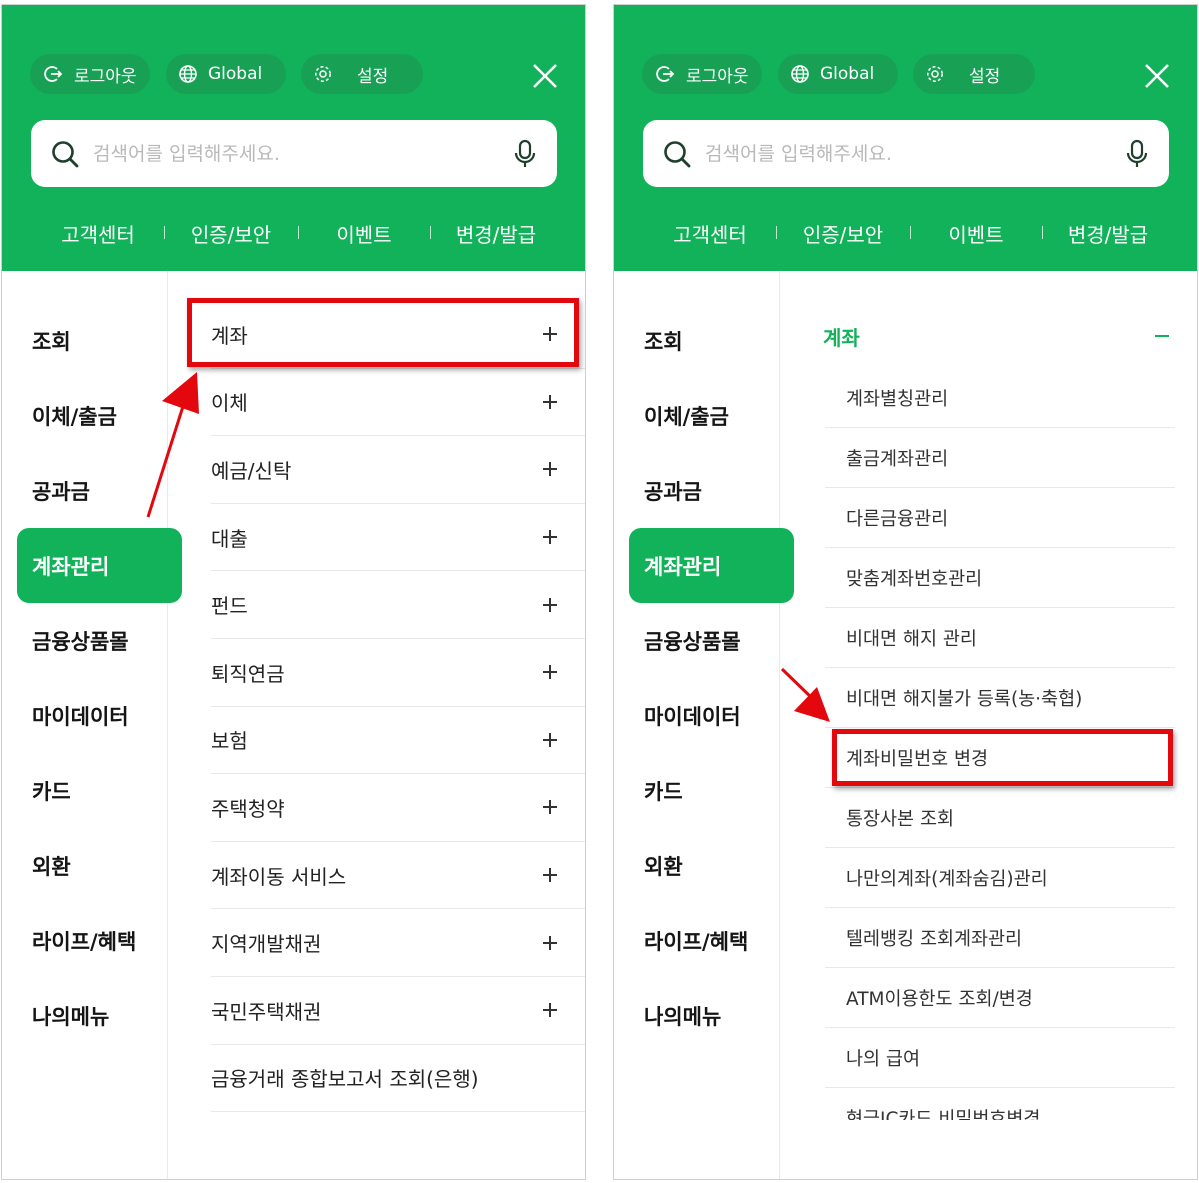 The height and width of the screenshot is (1183, 1199). I want to click on submenu-label: 국민주택채권, so click(266, 1011).